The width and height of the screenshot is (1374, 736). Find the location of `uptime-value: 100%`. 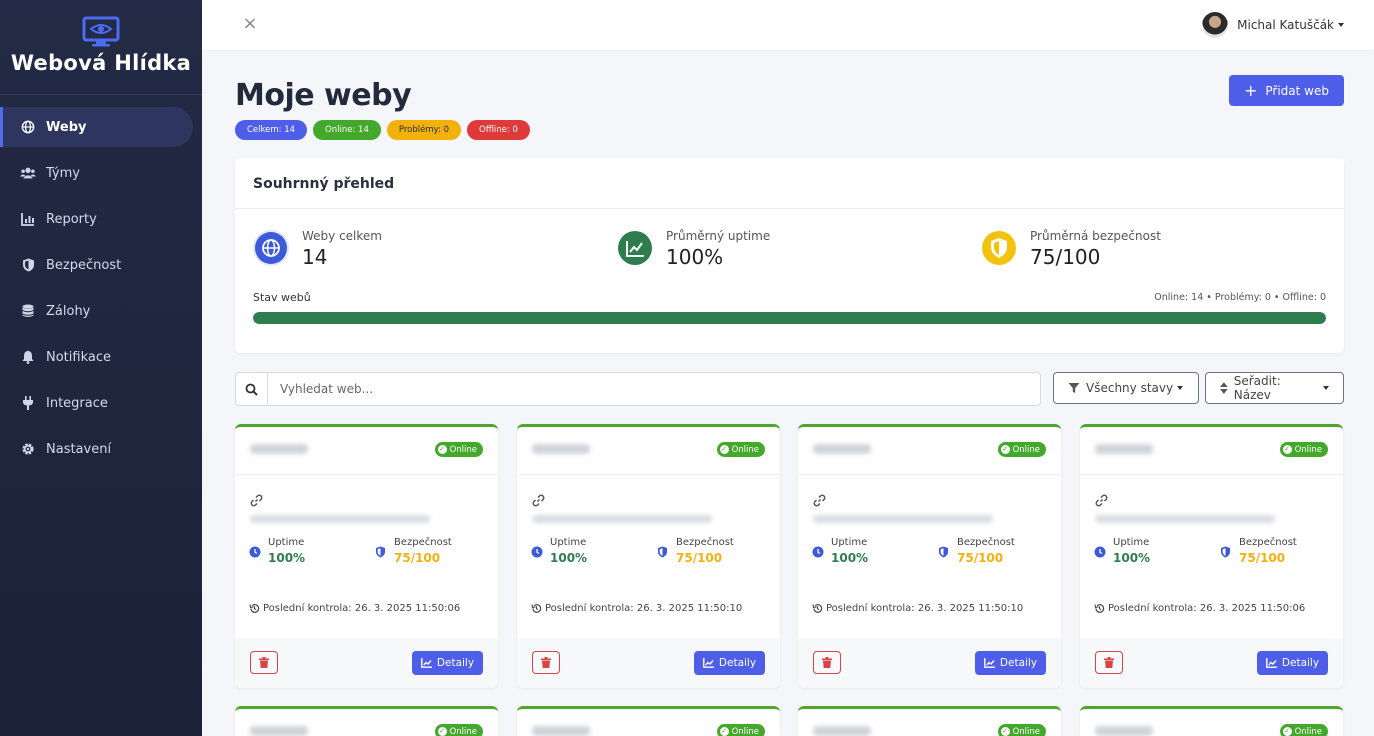

uptime-value: 100% is located at coordinates (850, 558).